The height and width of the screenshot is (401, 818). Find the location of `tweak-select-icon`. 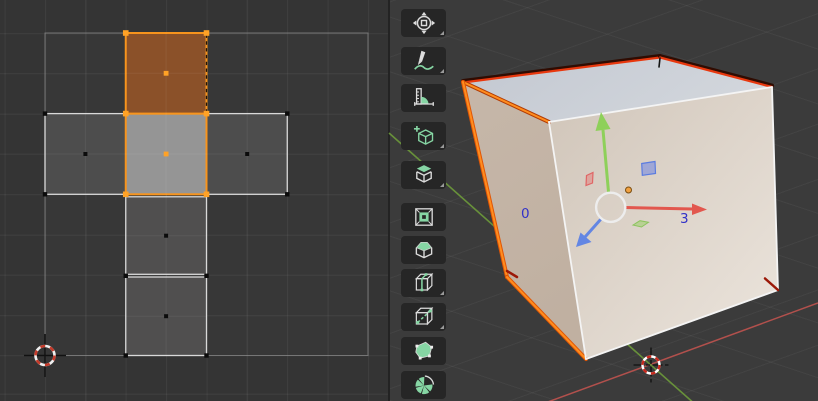

tweak-select-icon is located at coordinates (423, 23).